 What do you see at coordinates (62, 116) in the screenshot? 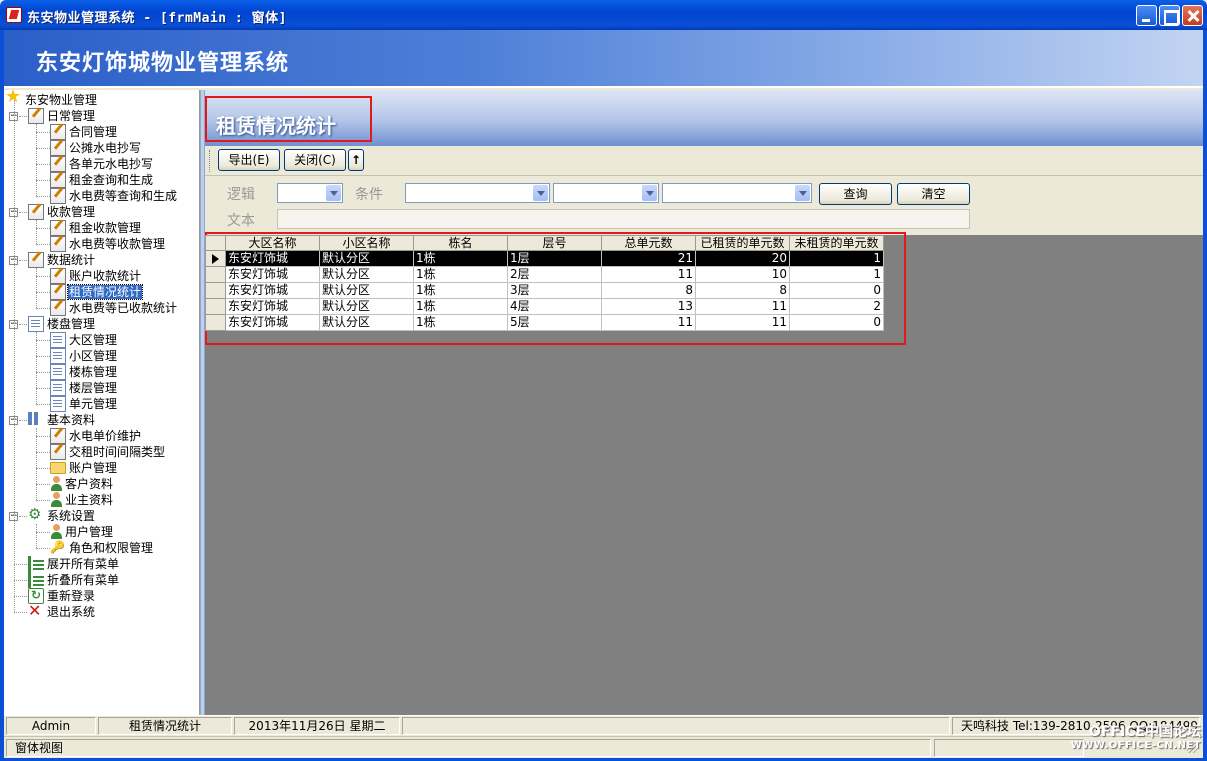
I see `tree-group-0: 日常管理` at bounding box center [62, 116].